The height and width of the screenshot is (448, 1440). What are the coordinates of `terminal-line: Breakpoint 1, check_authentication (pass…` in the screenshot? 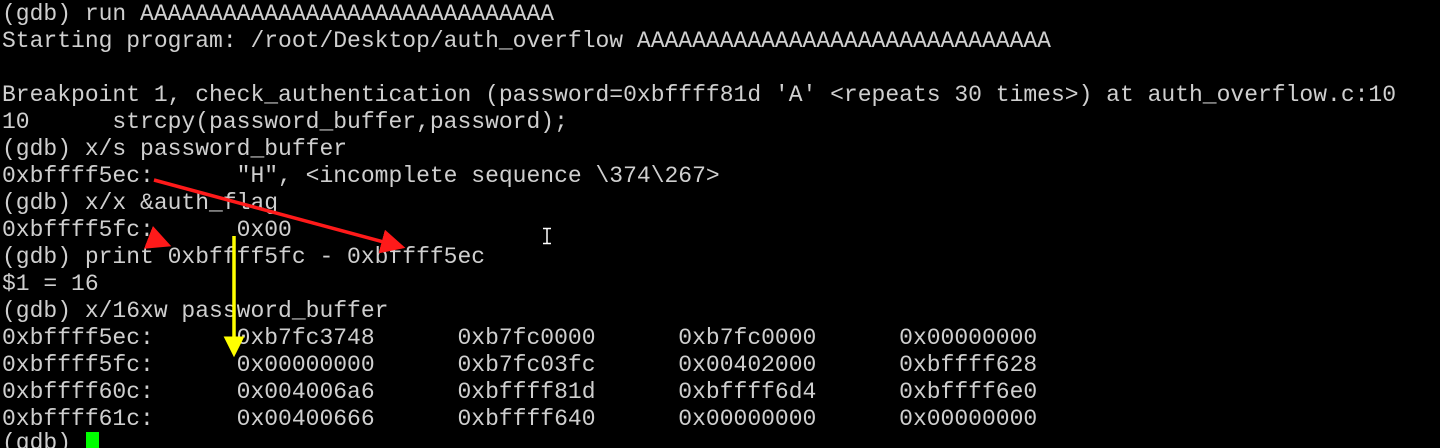 It's located at (699, 95).